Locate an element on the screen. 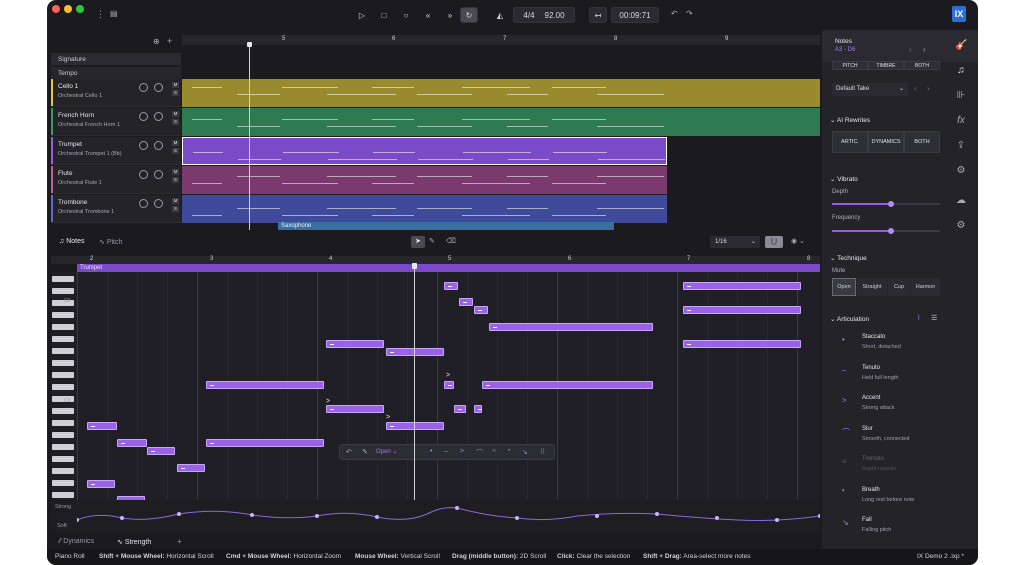 The image size is (1024, 565). mute-open-button: Open is located at coordinates (844, 287).